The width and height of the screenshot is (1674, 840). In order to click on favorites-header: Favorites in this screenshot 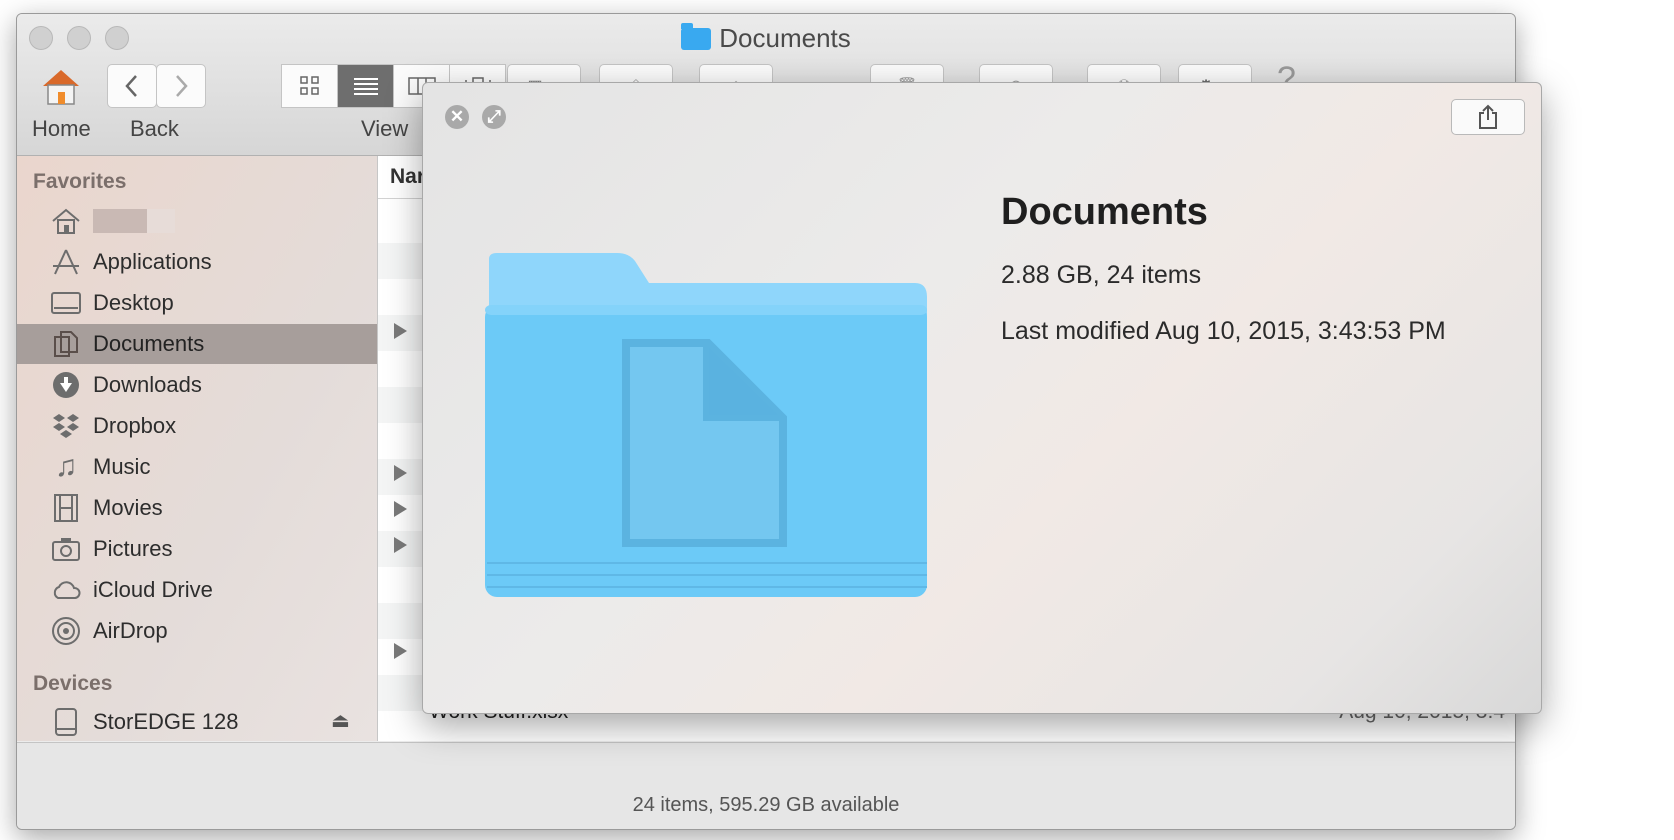, I will do `click(80, 181)`.